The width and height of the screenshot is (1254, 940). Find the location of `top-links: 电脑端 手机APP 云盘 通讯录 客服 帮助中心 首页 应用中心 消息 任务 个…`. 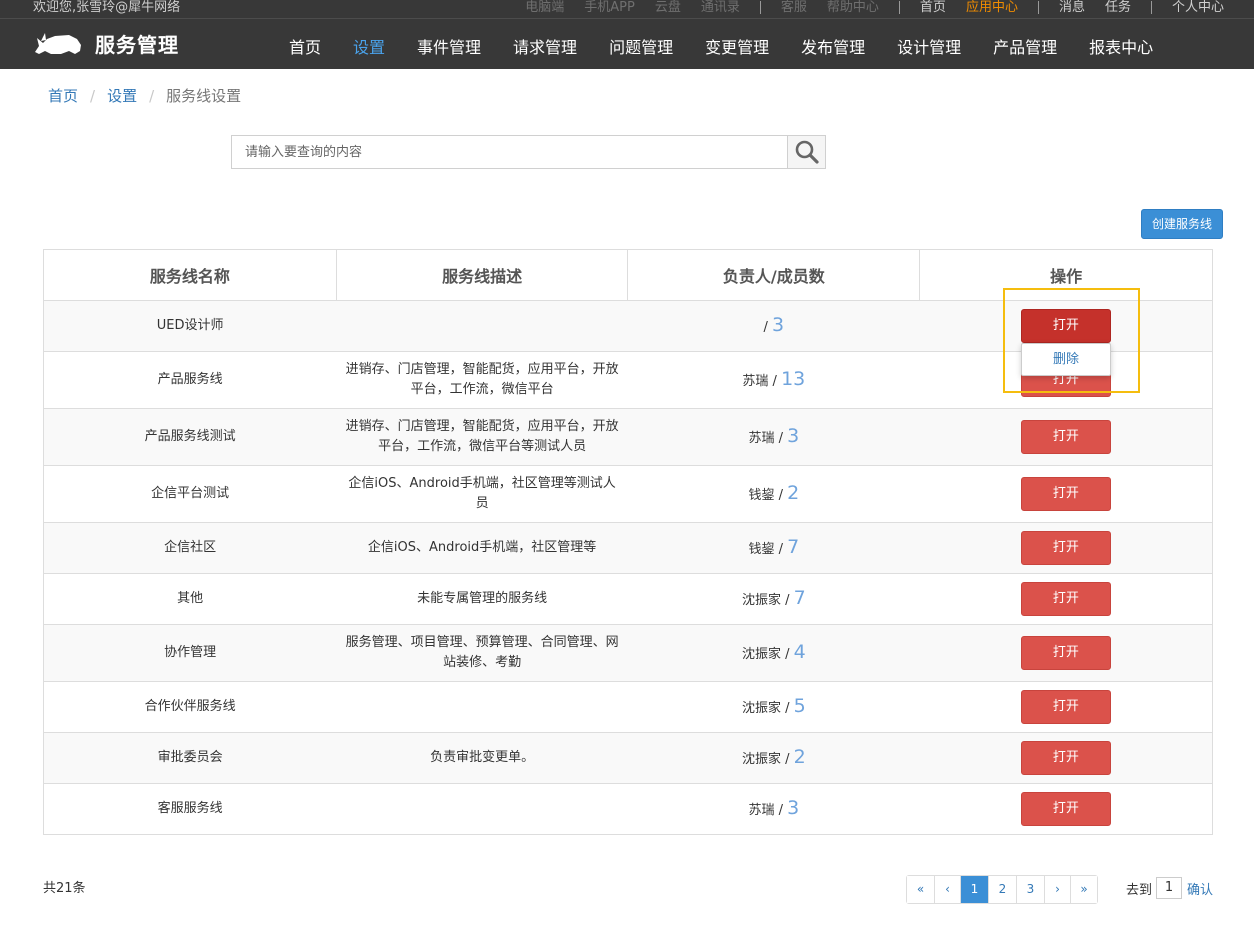

top-links: 电脑端 手机APP 云盘 通讯录 客服 帮助中心 首页 应用中心 消息 任务 个… is located at coordinates (864, 7).